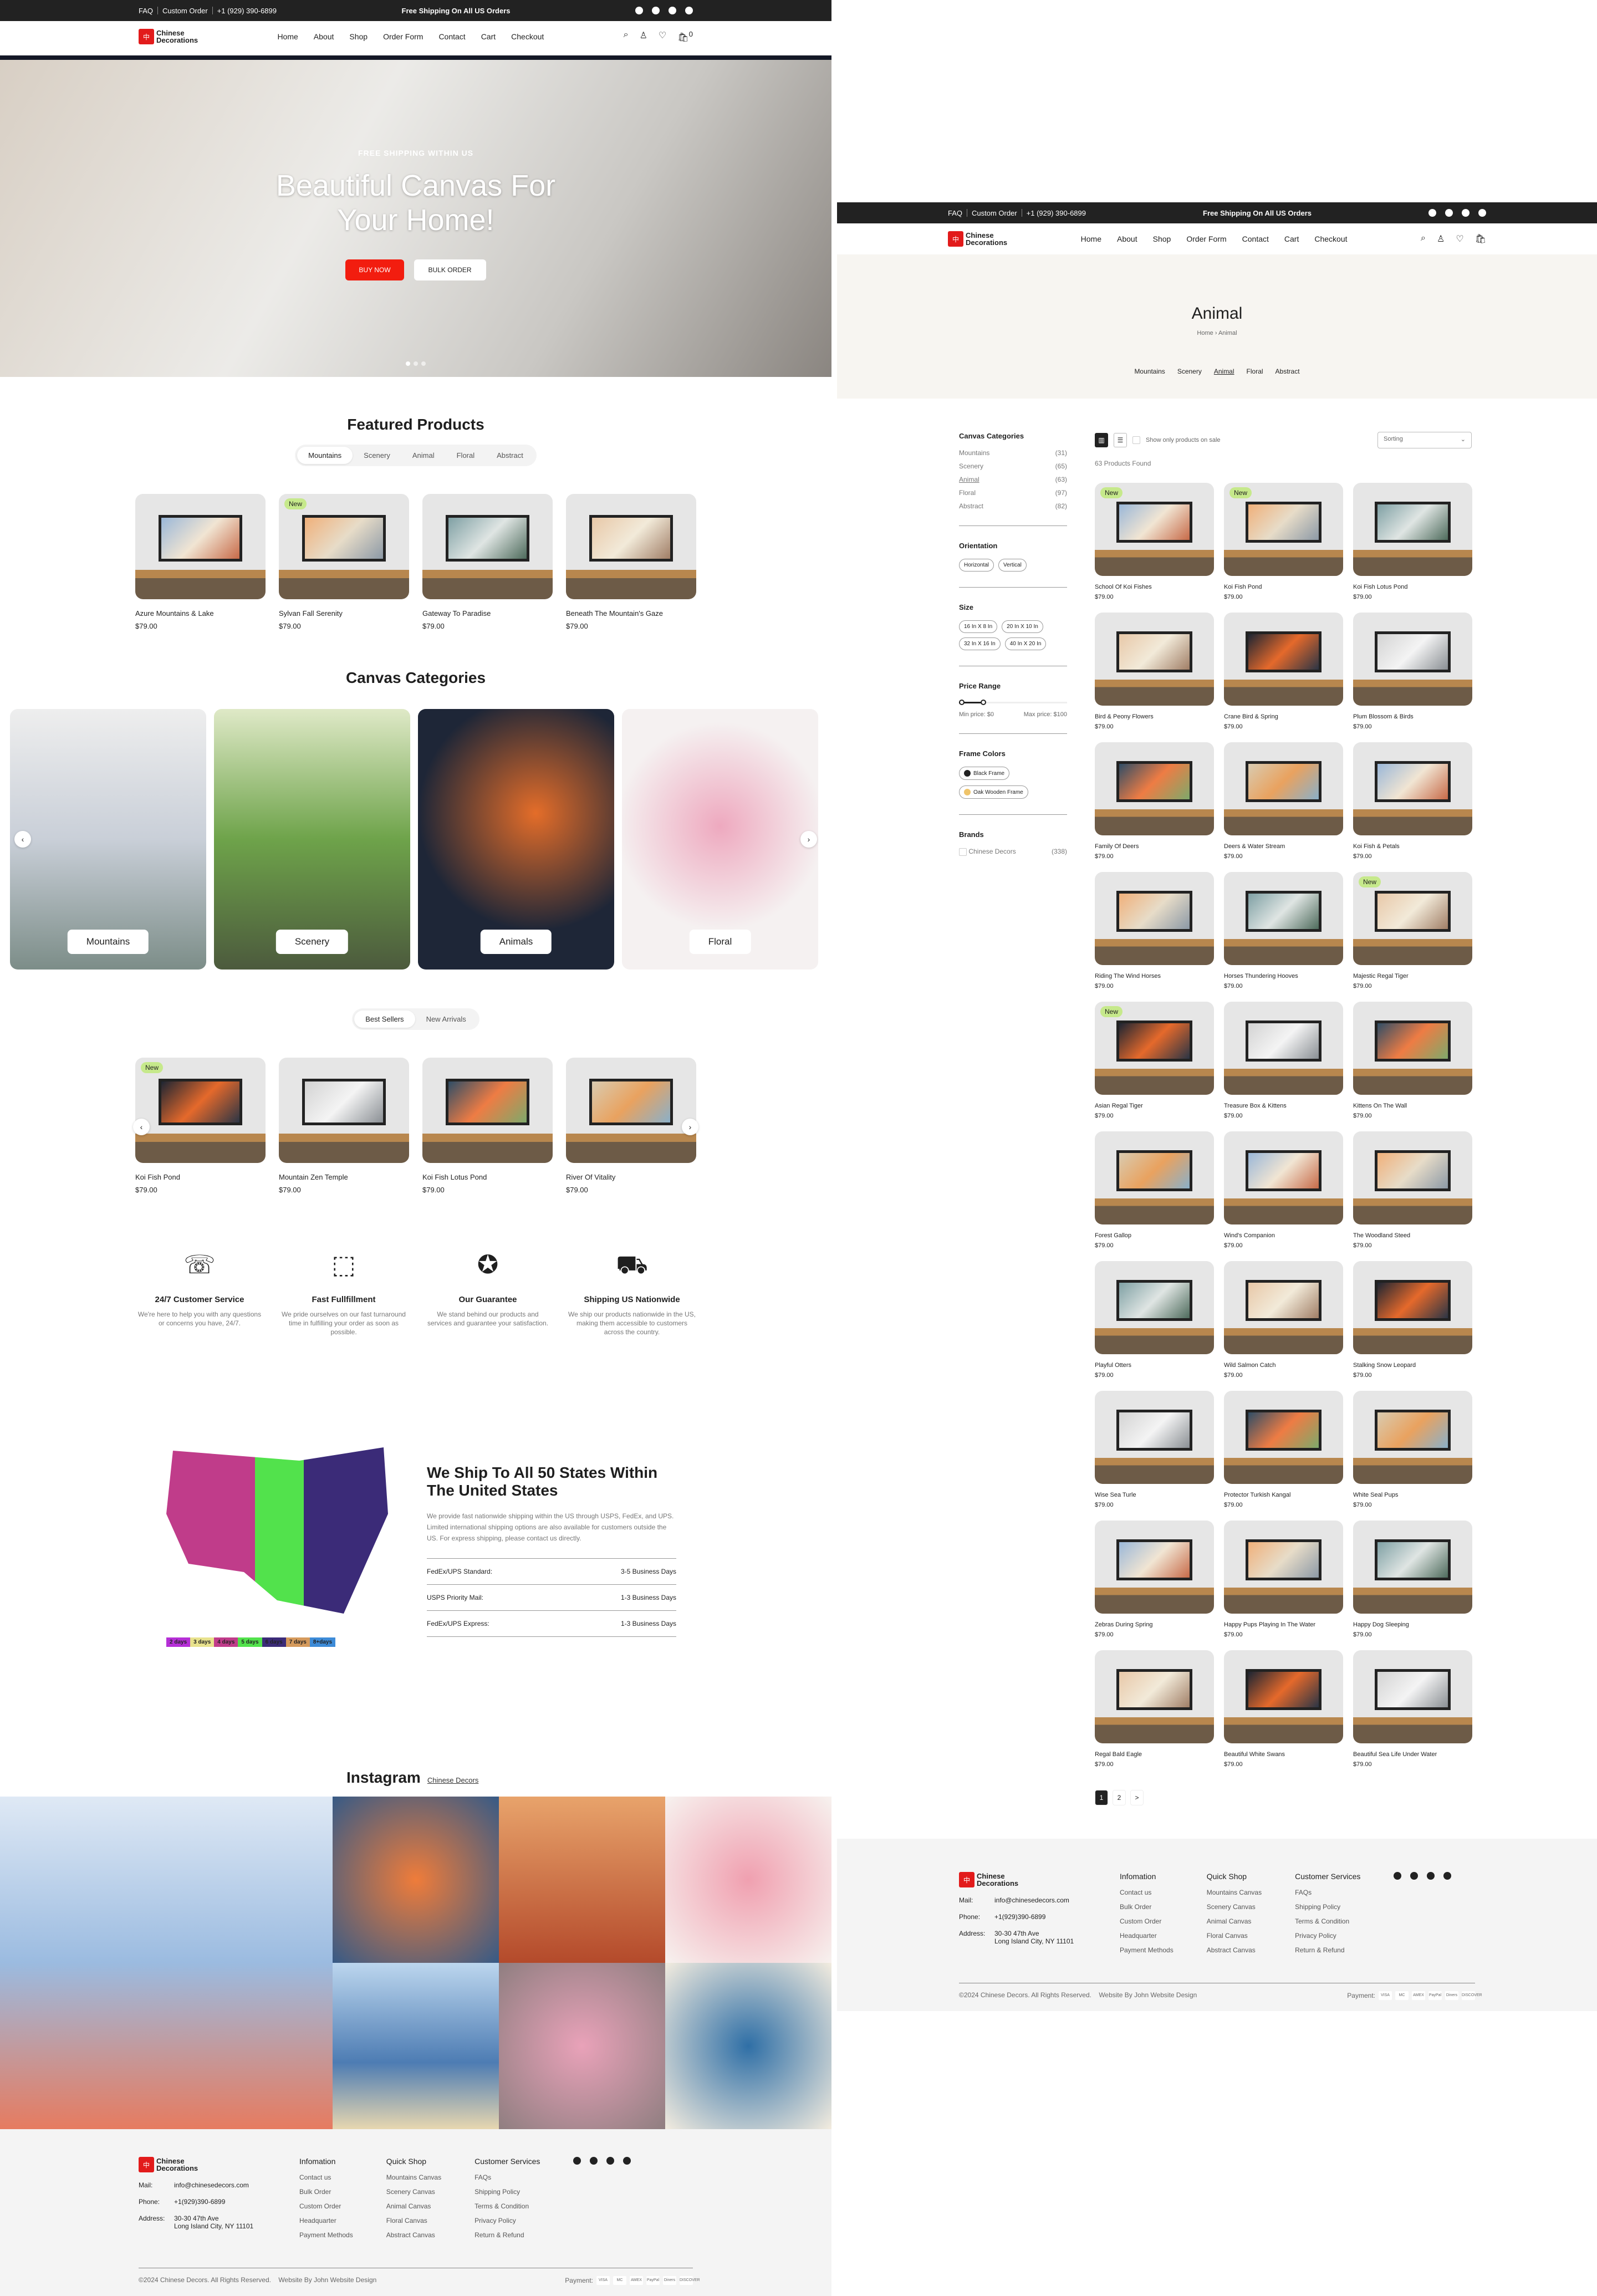 The width and height of the screenshot is (1597, 2296). I want to click on size-chip: 40 In X 20 In, so click(1025, 643).